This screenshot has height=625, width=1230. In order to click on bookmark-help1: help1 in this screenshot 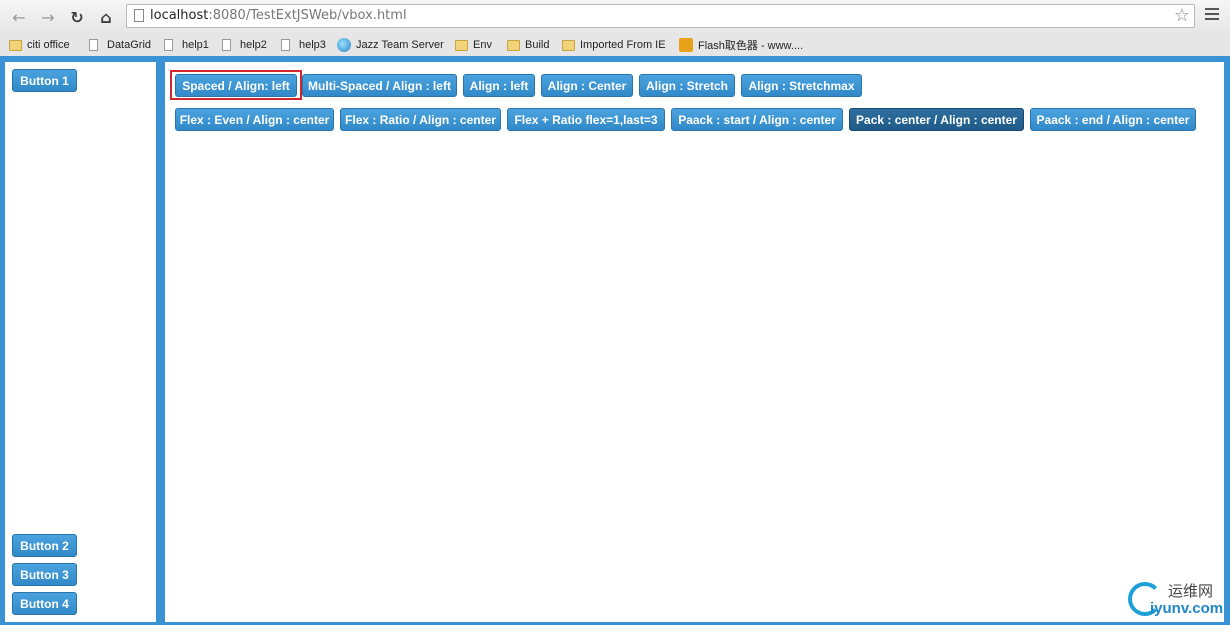, I will do `click(186, 45)`.